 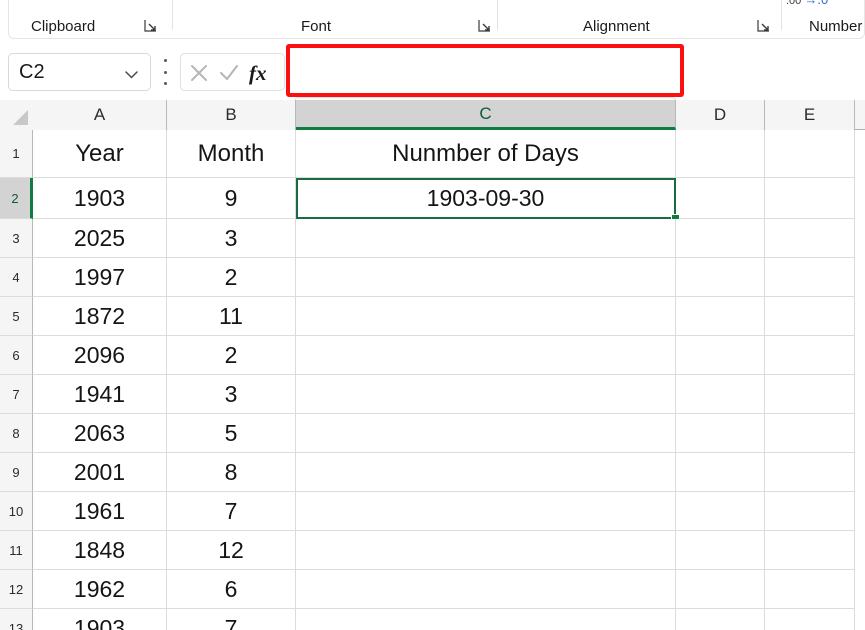 What do you see at coordinates (16, 316) in the screenshot?
I see `row-header-5: 5` at bounding box center [16, 316].